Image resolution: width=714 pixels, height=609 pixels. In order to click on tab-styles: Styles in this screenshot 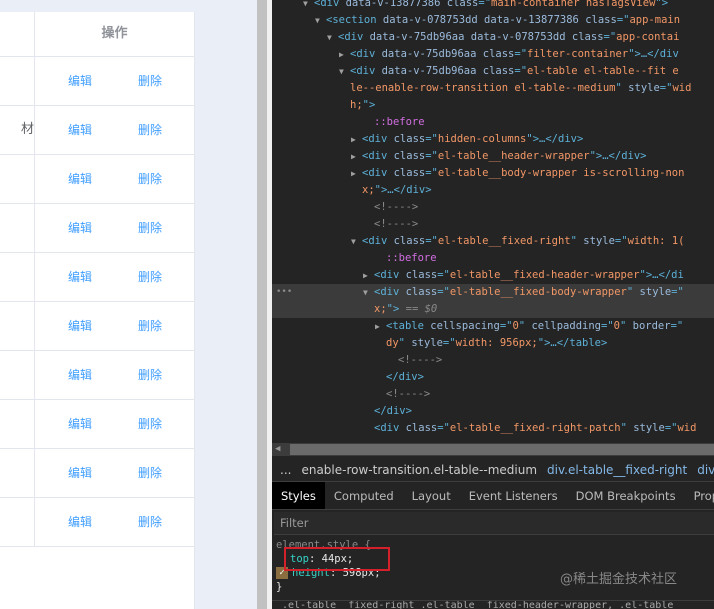, I will do `click(298, 495)`.